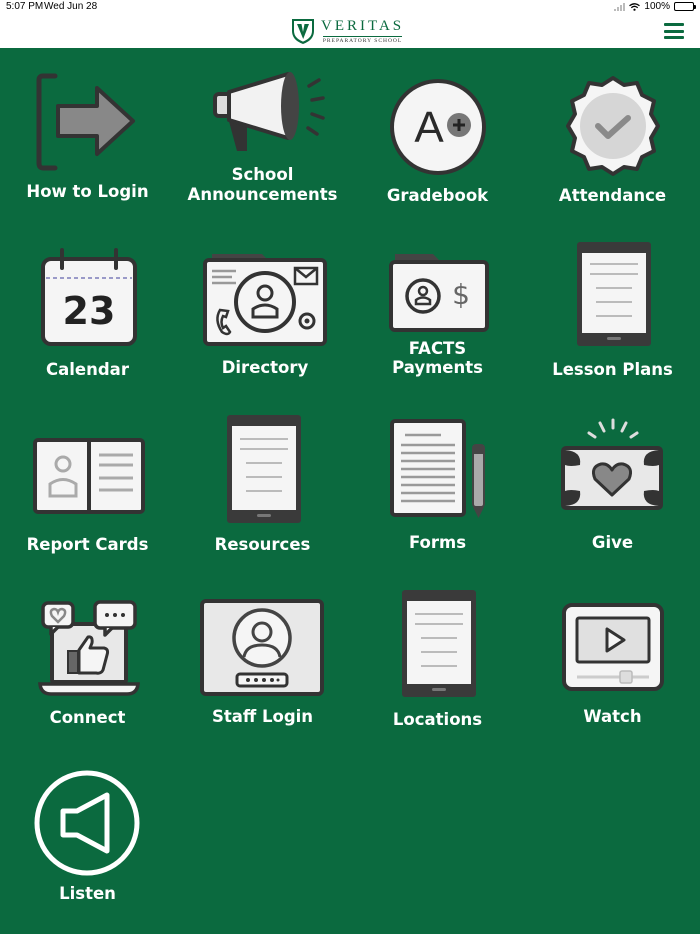 Image resolution: width=700 pixels, height=934 pixels. I want to click on tile-calendar: 23 Calendar, so click(87, 316).